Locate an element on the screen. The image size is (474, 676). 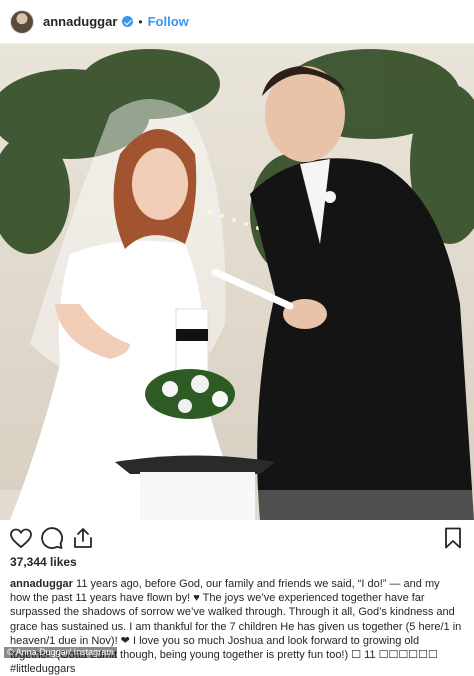
bookmark-icon is located at coordinates (453, 538).